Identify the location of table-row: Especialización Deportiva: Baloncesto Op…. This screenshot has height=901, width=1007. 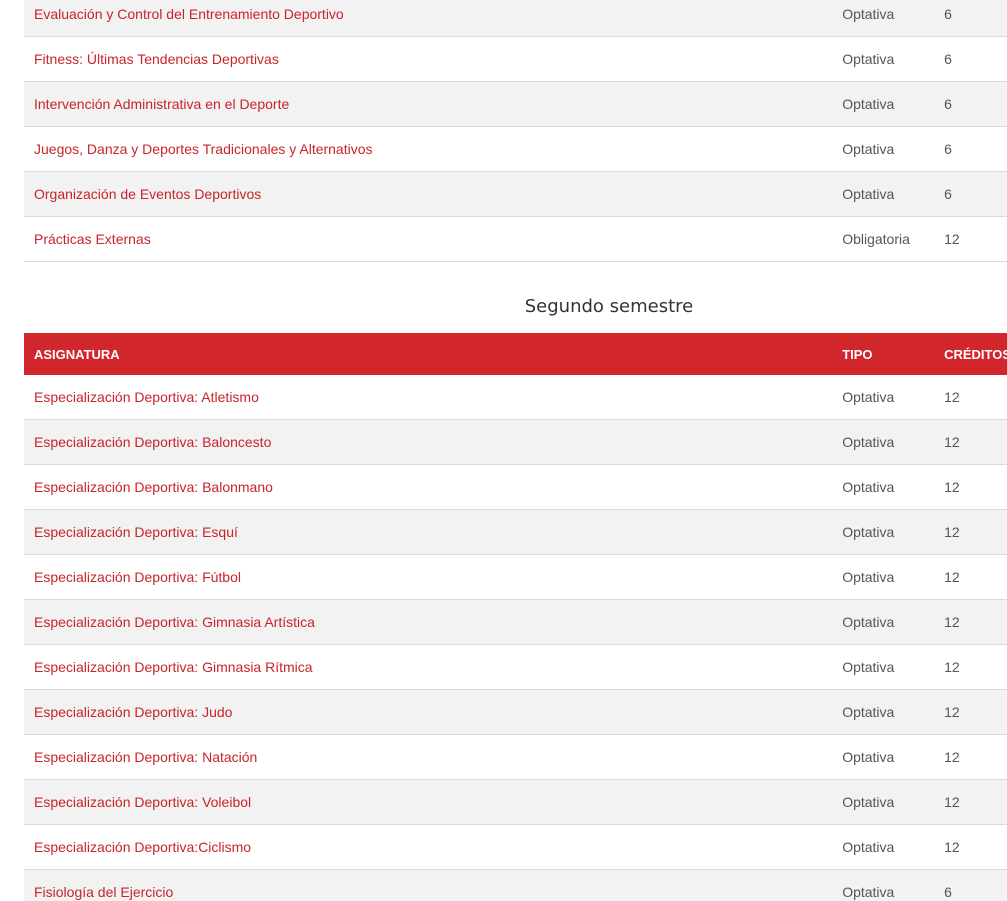
(515, 442).